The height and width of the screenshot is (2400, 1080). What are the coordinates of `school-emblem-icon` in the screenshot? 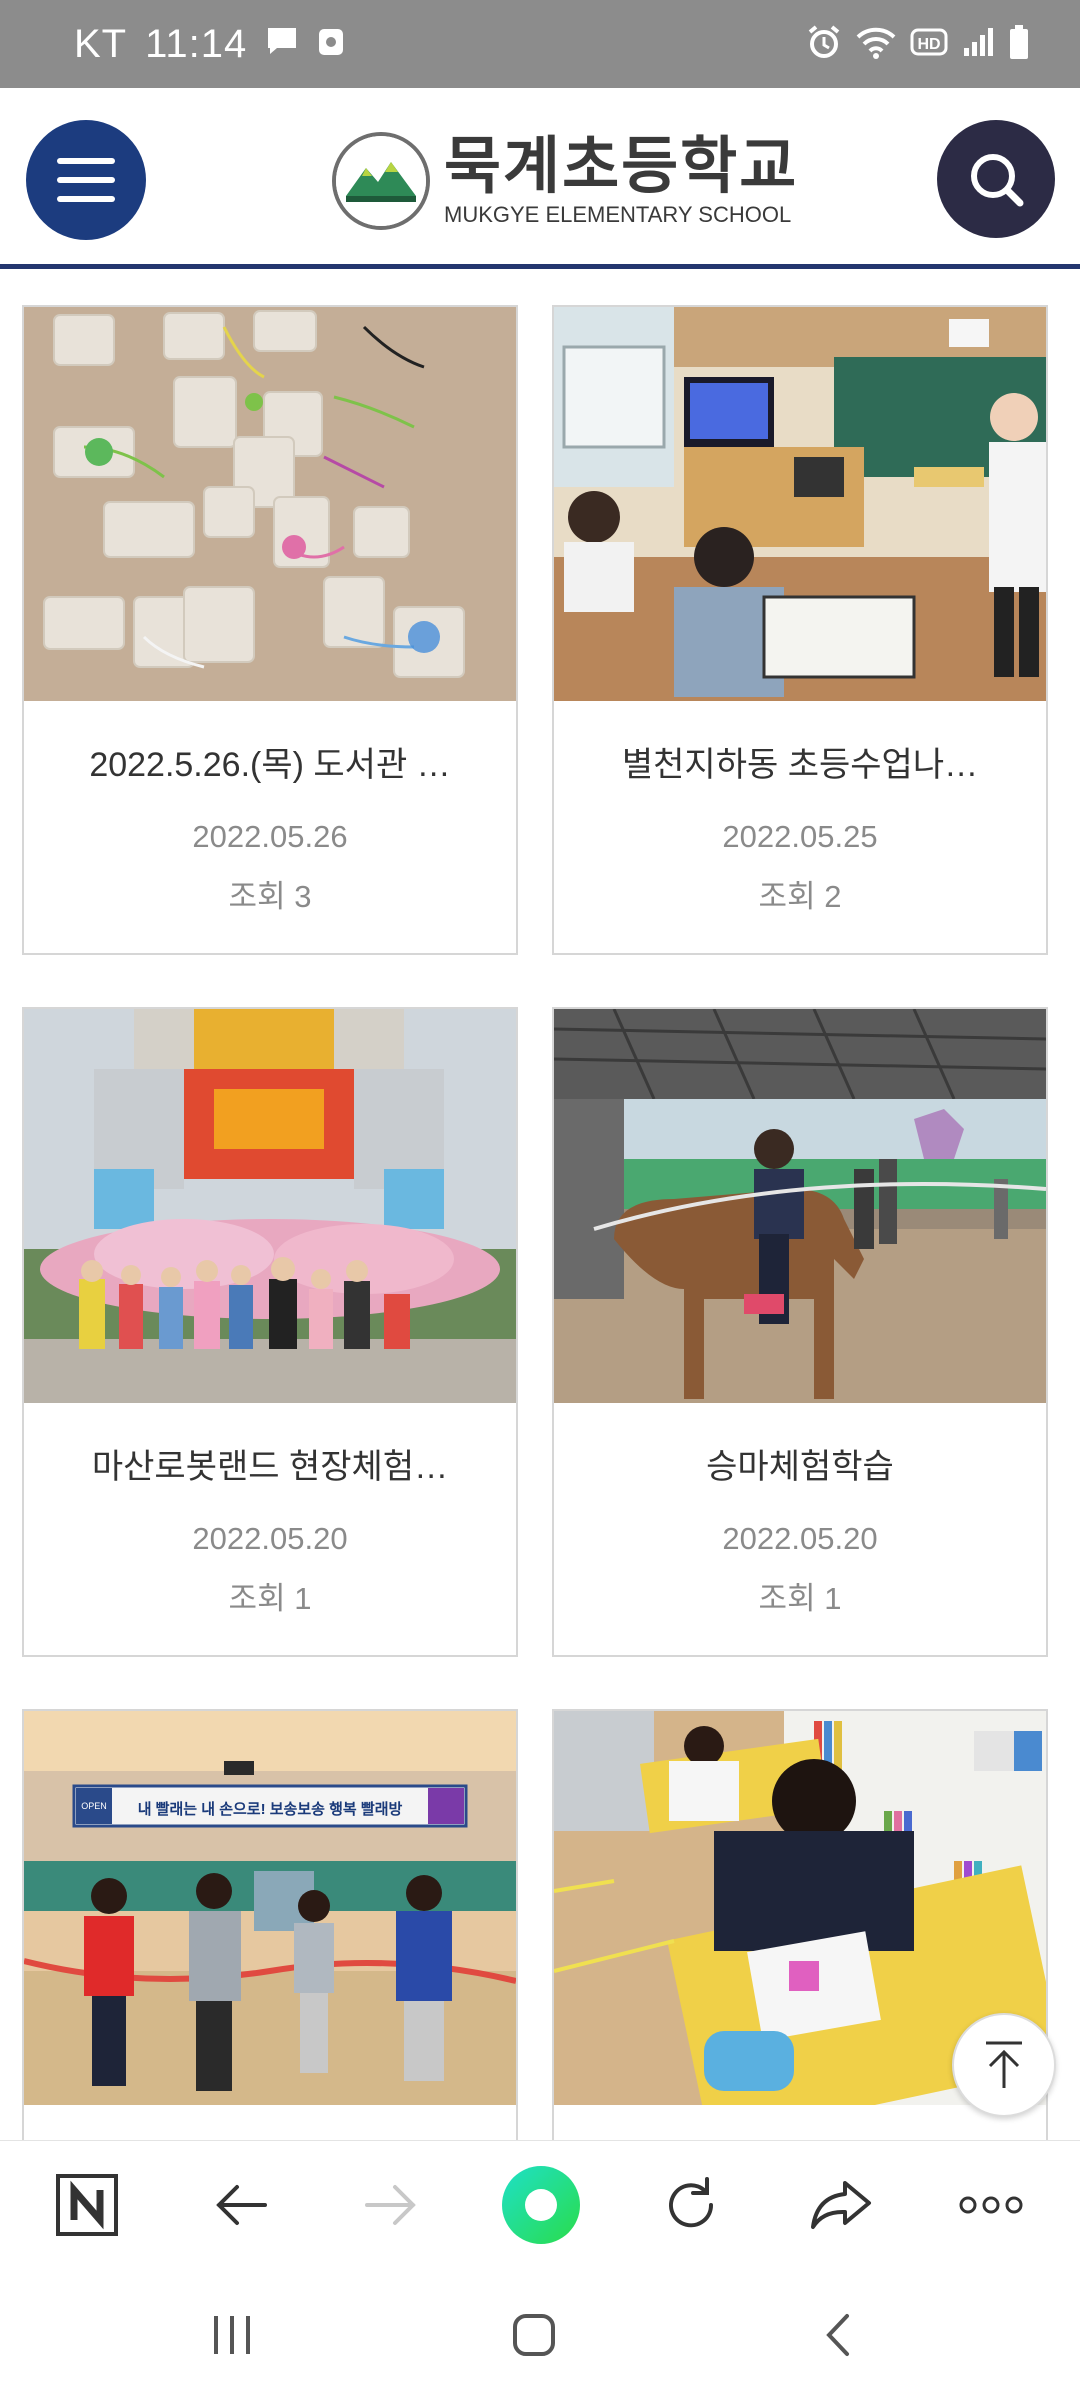 It's located at (381, 181).